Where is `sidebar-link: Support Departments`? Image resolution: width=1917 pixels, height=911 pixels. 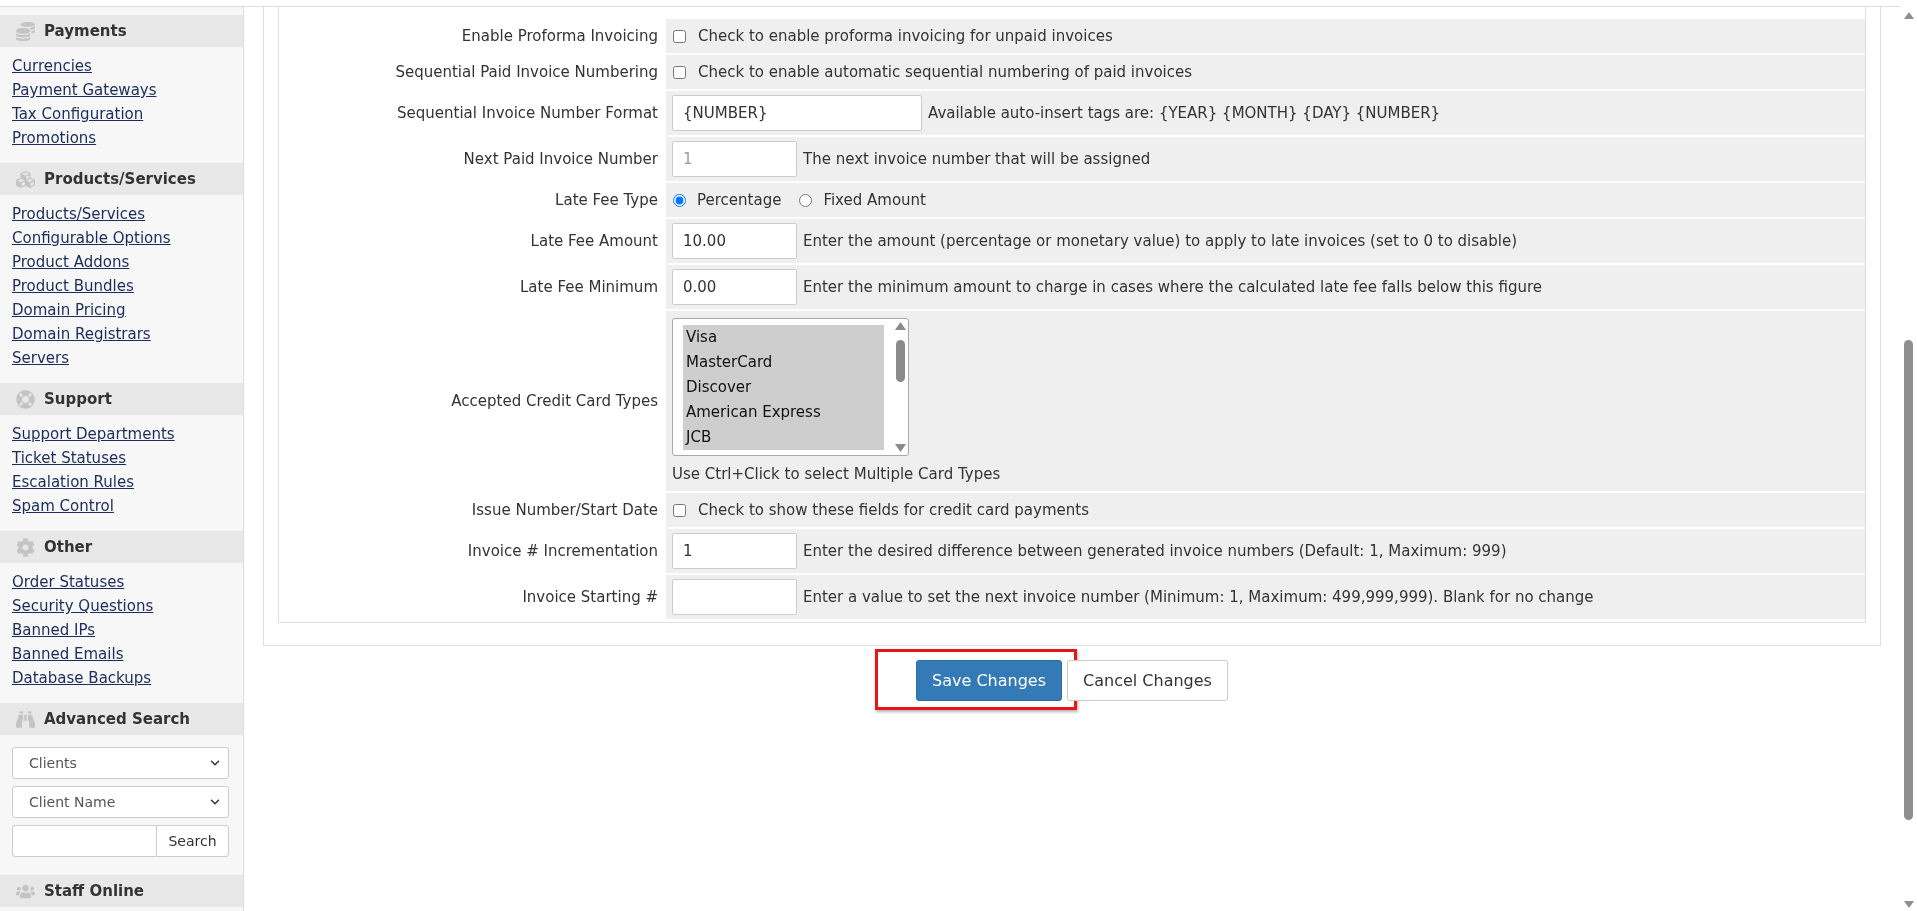 sidebar-link: Support Departments is located at coordinates (93, 434).